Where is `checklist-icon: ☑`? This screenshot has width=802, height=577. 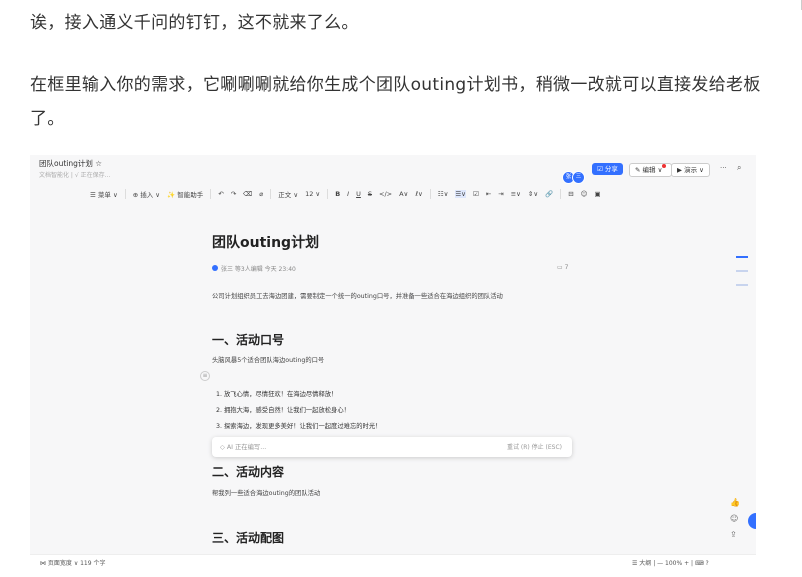 checklist-icon: ☑ is located at coordinates (476, 194).